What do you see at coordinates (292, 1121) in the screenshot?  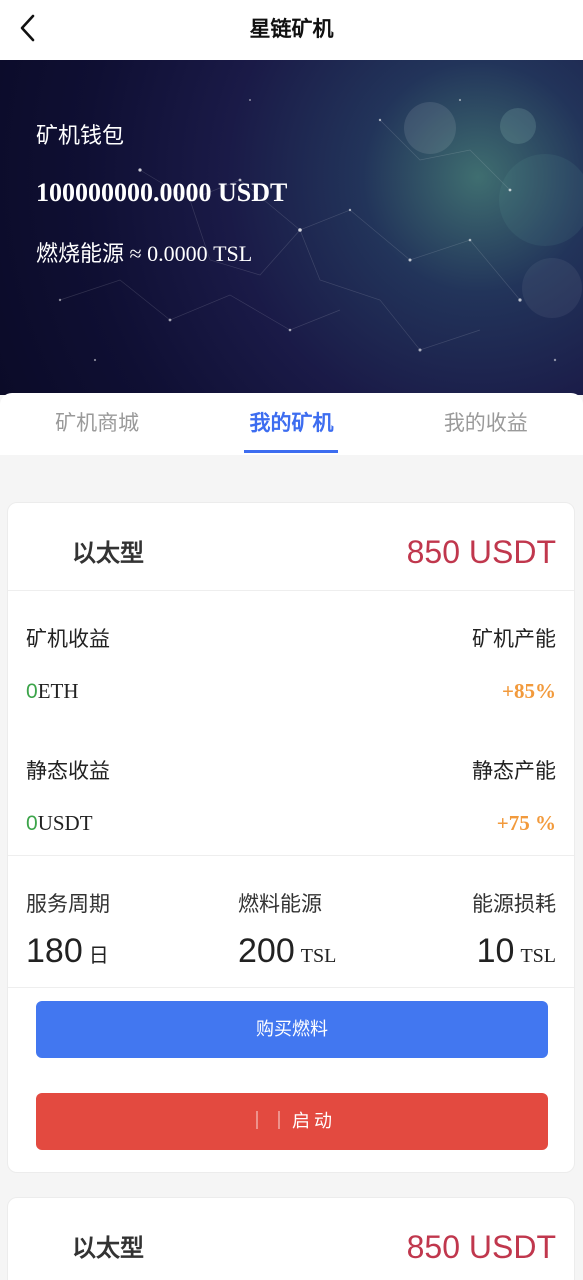 I see `start-button: ｜｜启动` at bounding box center [292, 1121].